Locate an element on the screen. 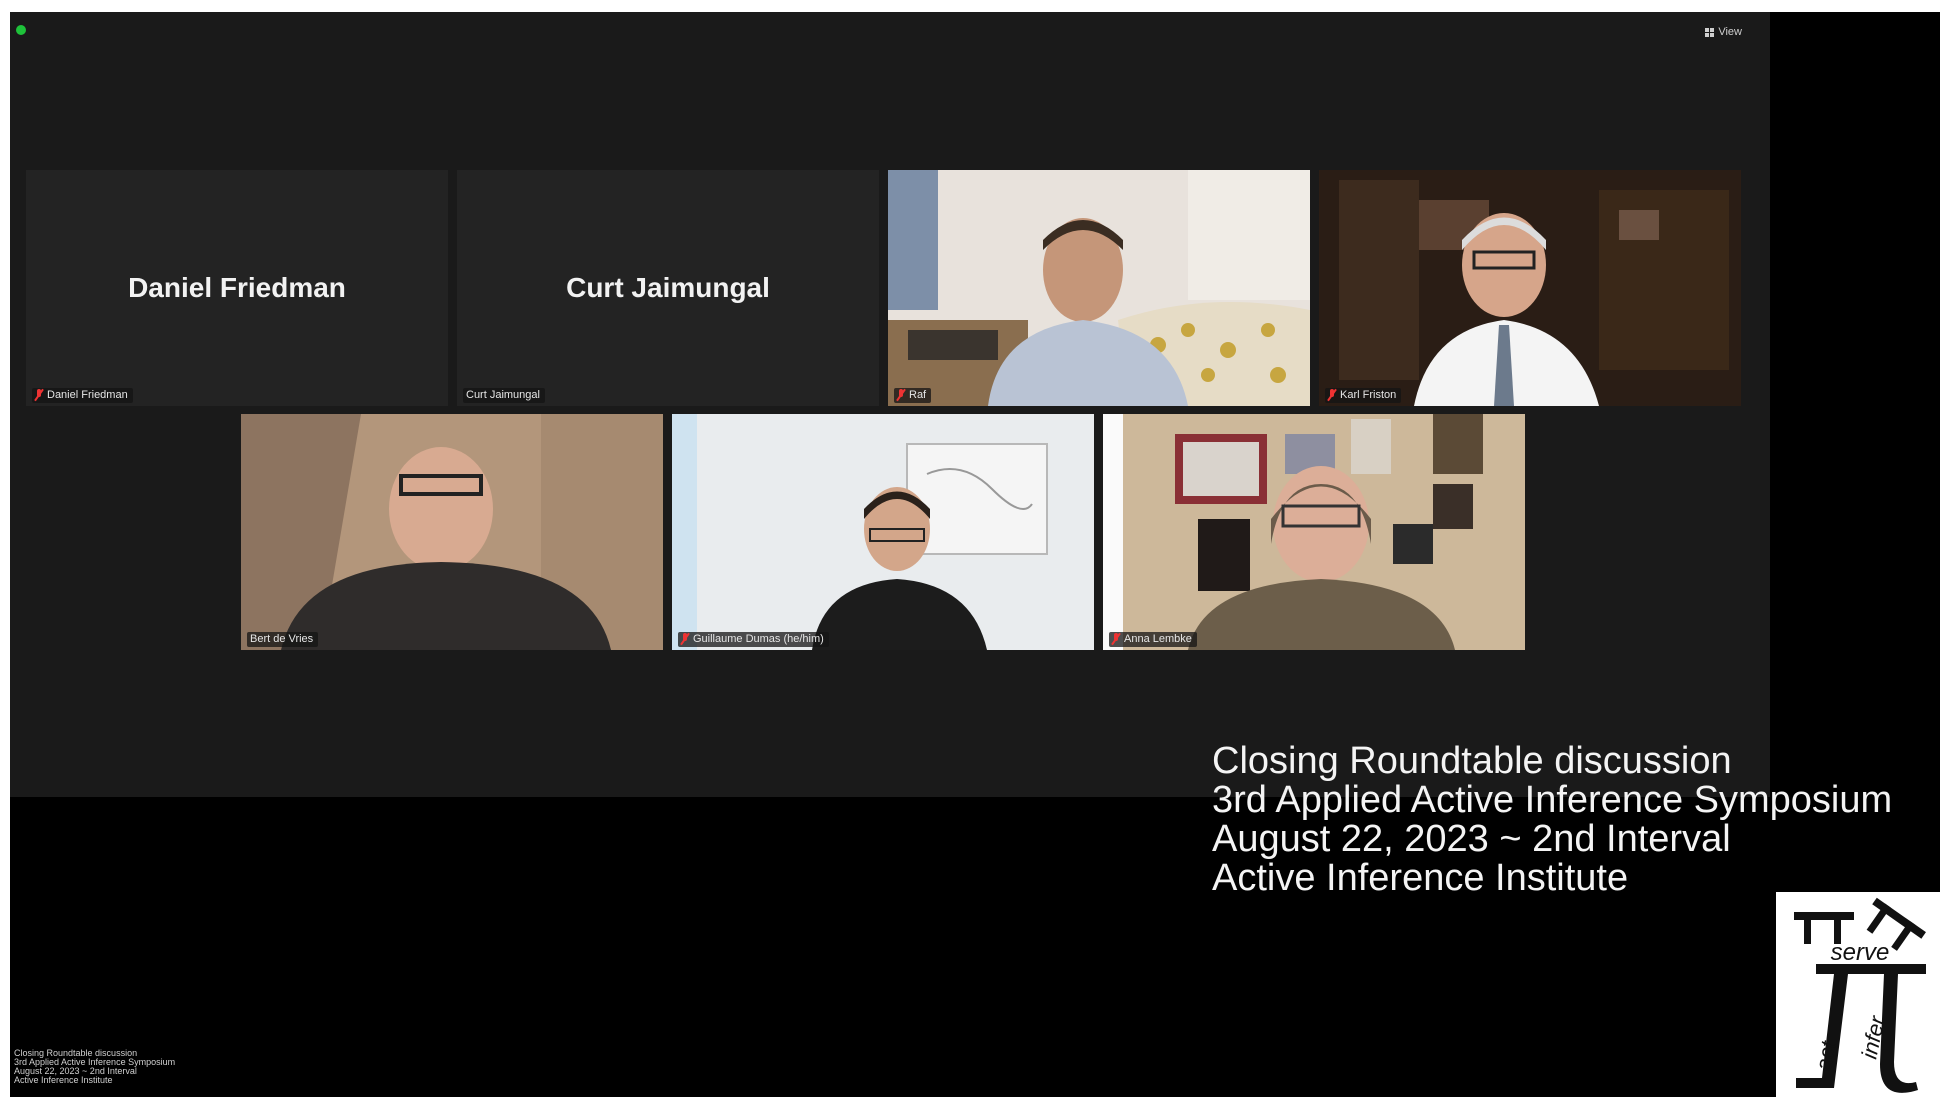 The image size is (1946, 1108). participant-tile-daniel-friedman: Daniel Friedman Daniel Friedman is located at coordinates (237, 288).